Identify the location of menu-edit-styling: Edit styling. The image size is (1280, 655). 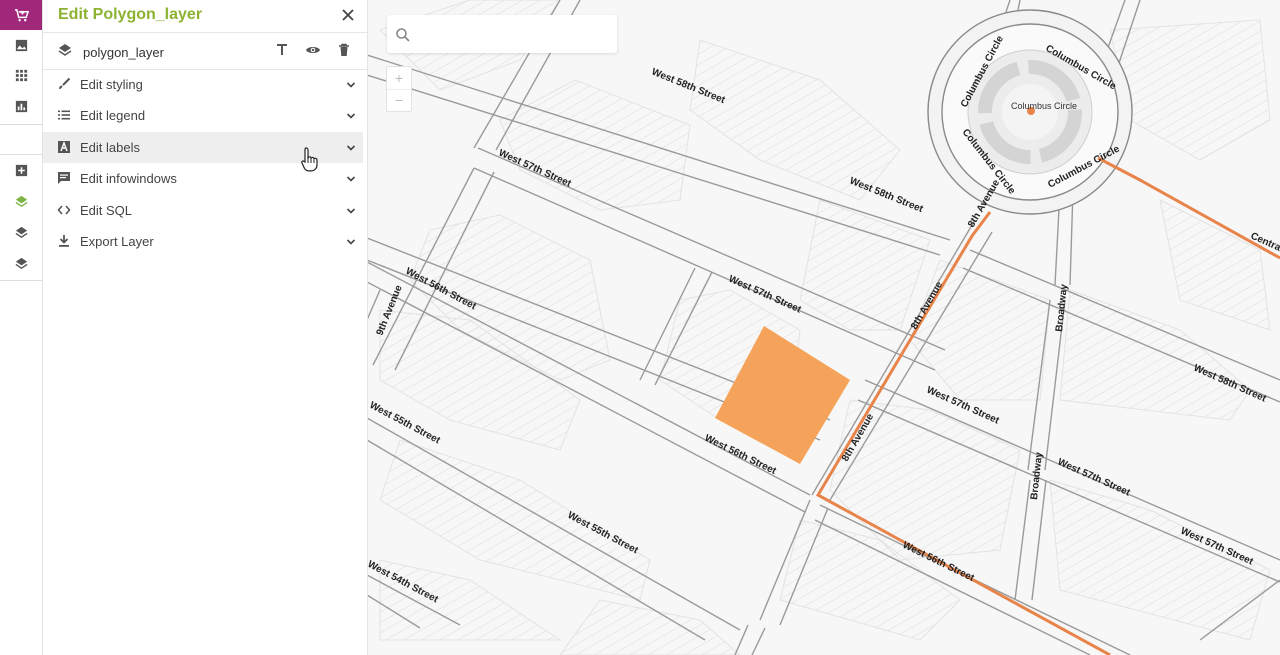
(203, 84).